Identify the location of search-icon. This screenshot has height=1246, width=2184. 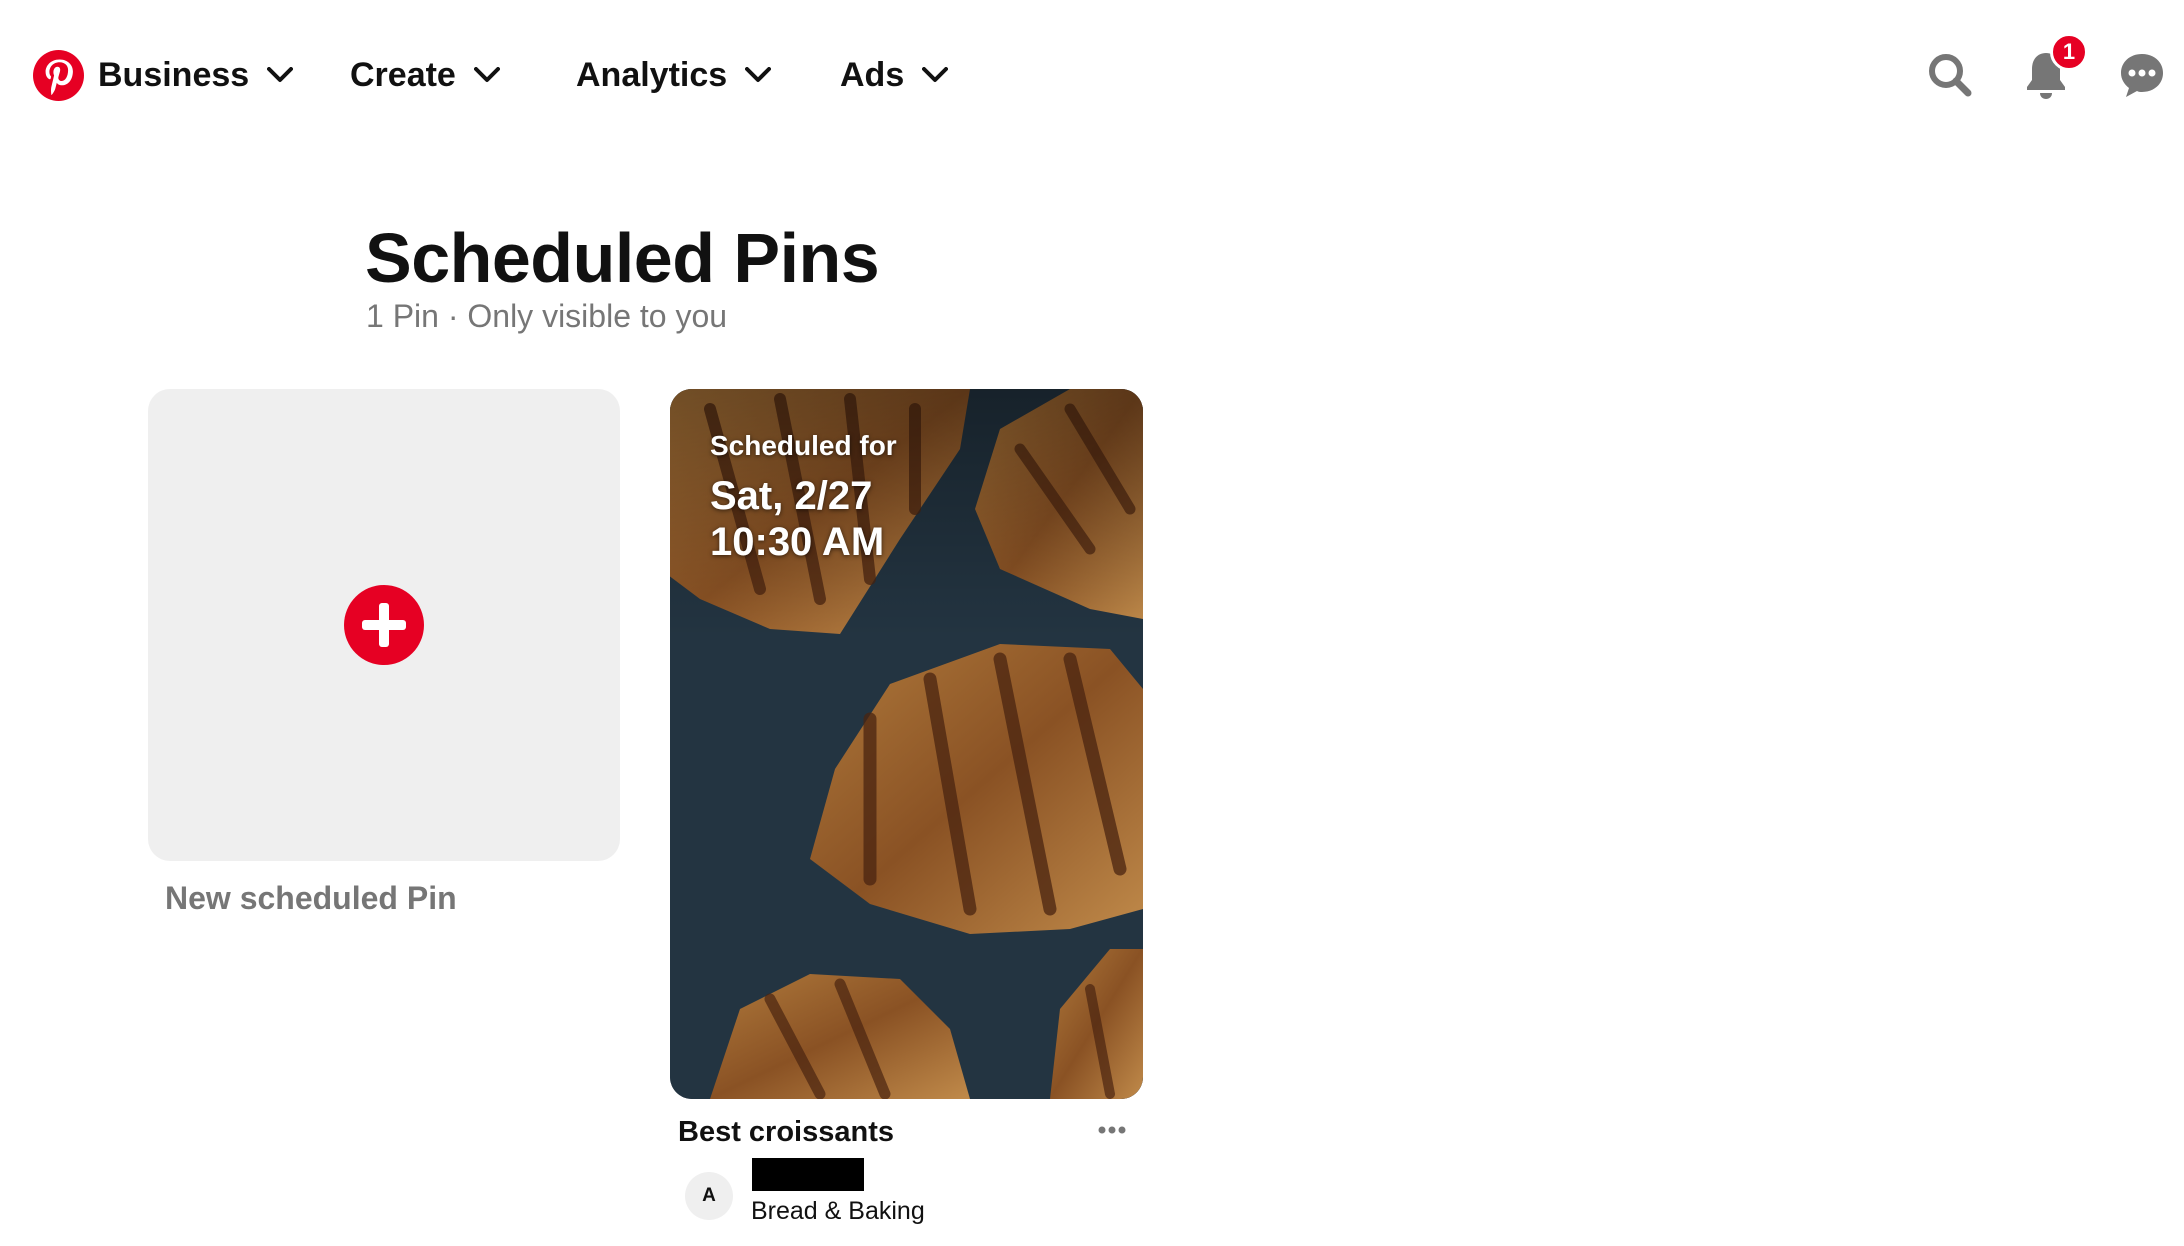
(1950, 75).